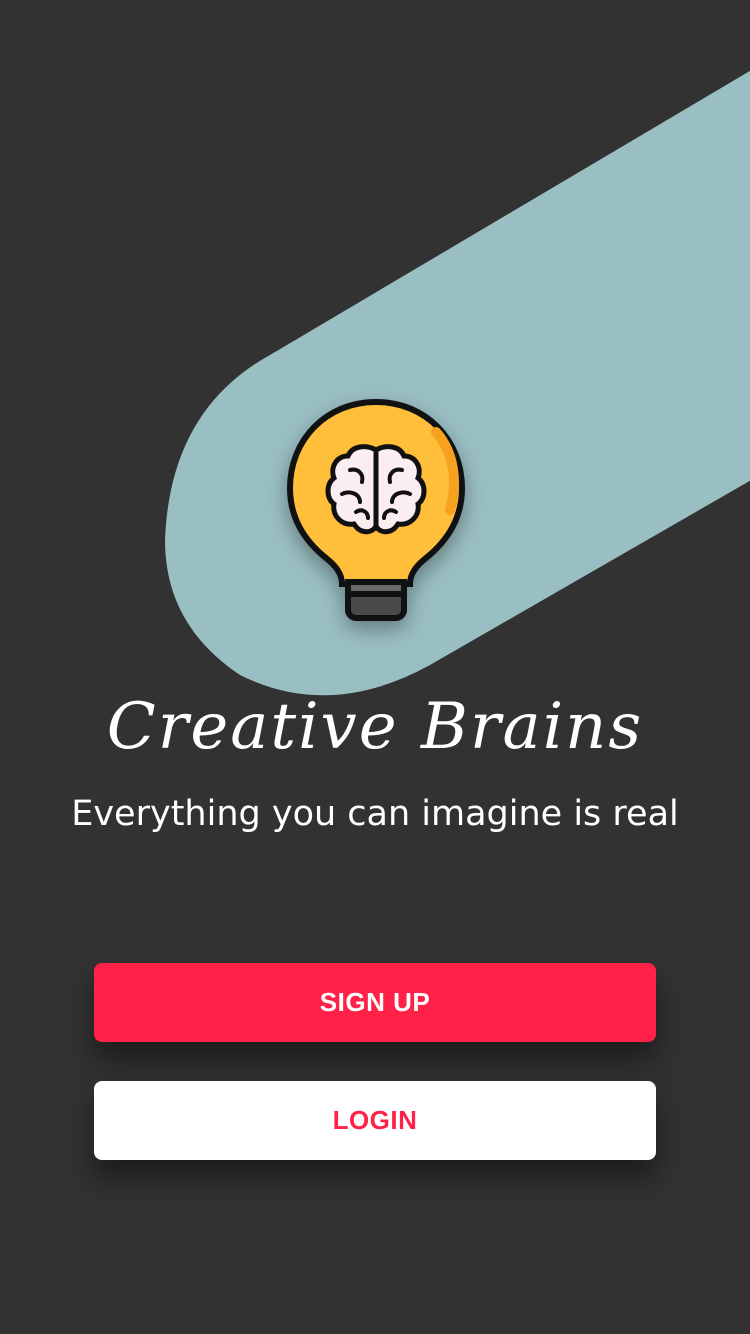 Image resolution: width=750 pixels, height=1334 pixels. What do you see at coordinates (375, 1002) in the screenshot?
I see `sign-up-button: SIGN UP` at bounding box center [375, 1002].